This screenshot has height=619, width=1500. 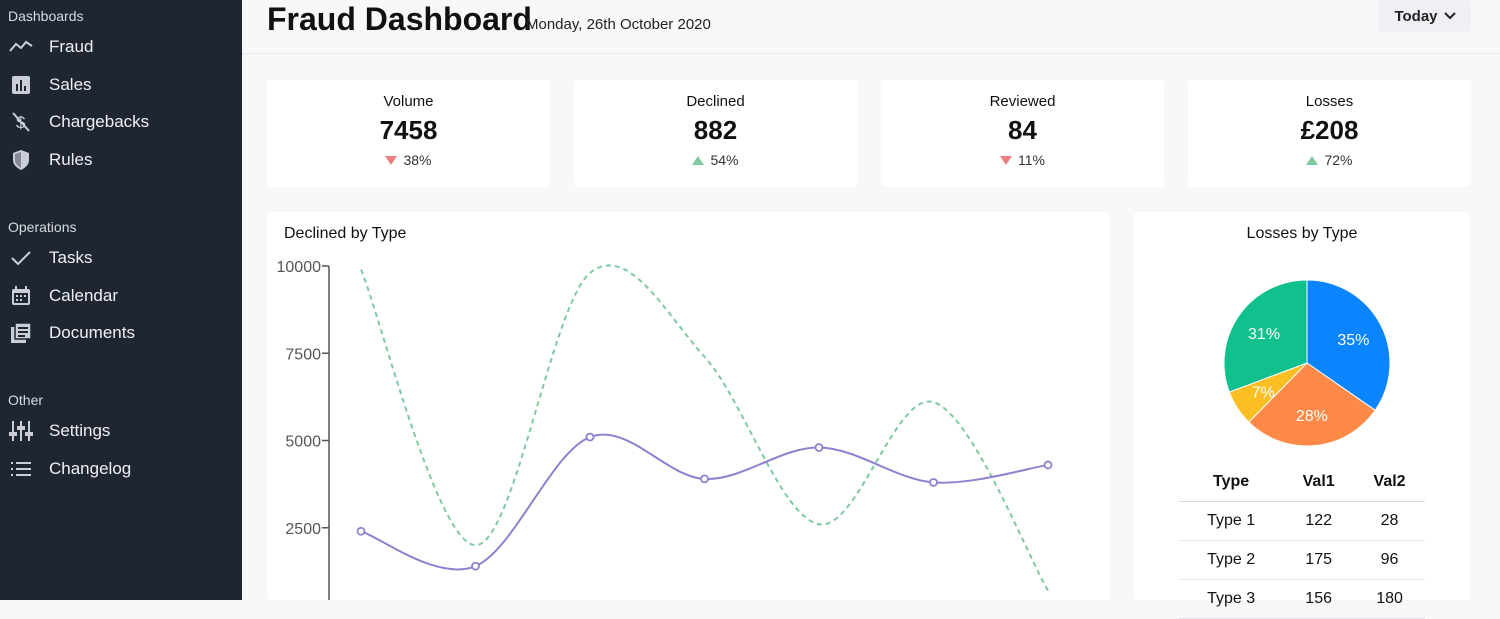 I want to click on table-cell: 156, so click(x=1319, y=599).